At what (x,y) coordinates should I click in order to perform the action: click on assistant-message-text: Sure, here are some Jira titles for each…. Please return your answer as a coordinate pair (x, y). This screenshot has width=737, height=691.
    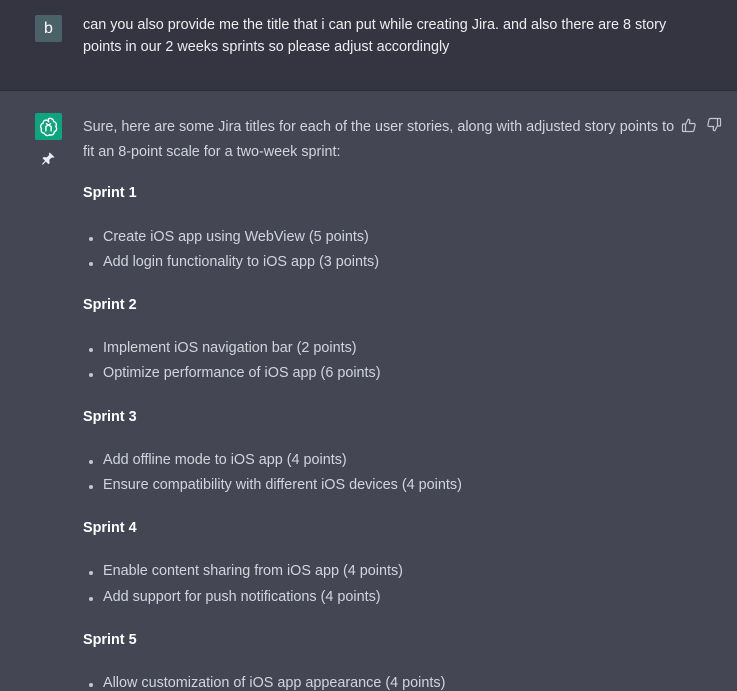
    Looking at the image, I should click on (380, 140).